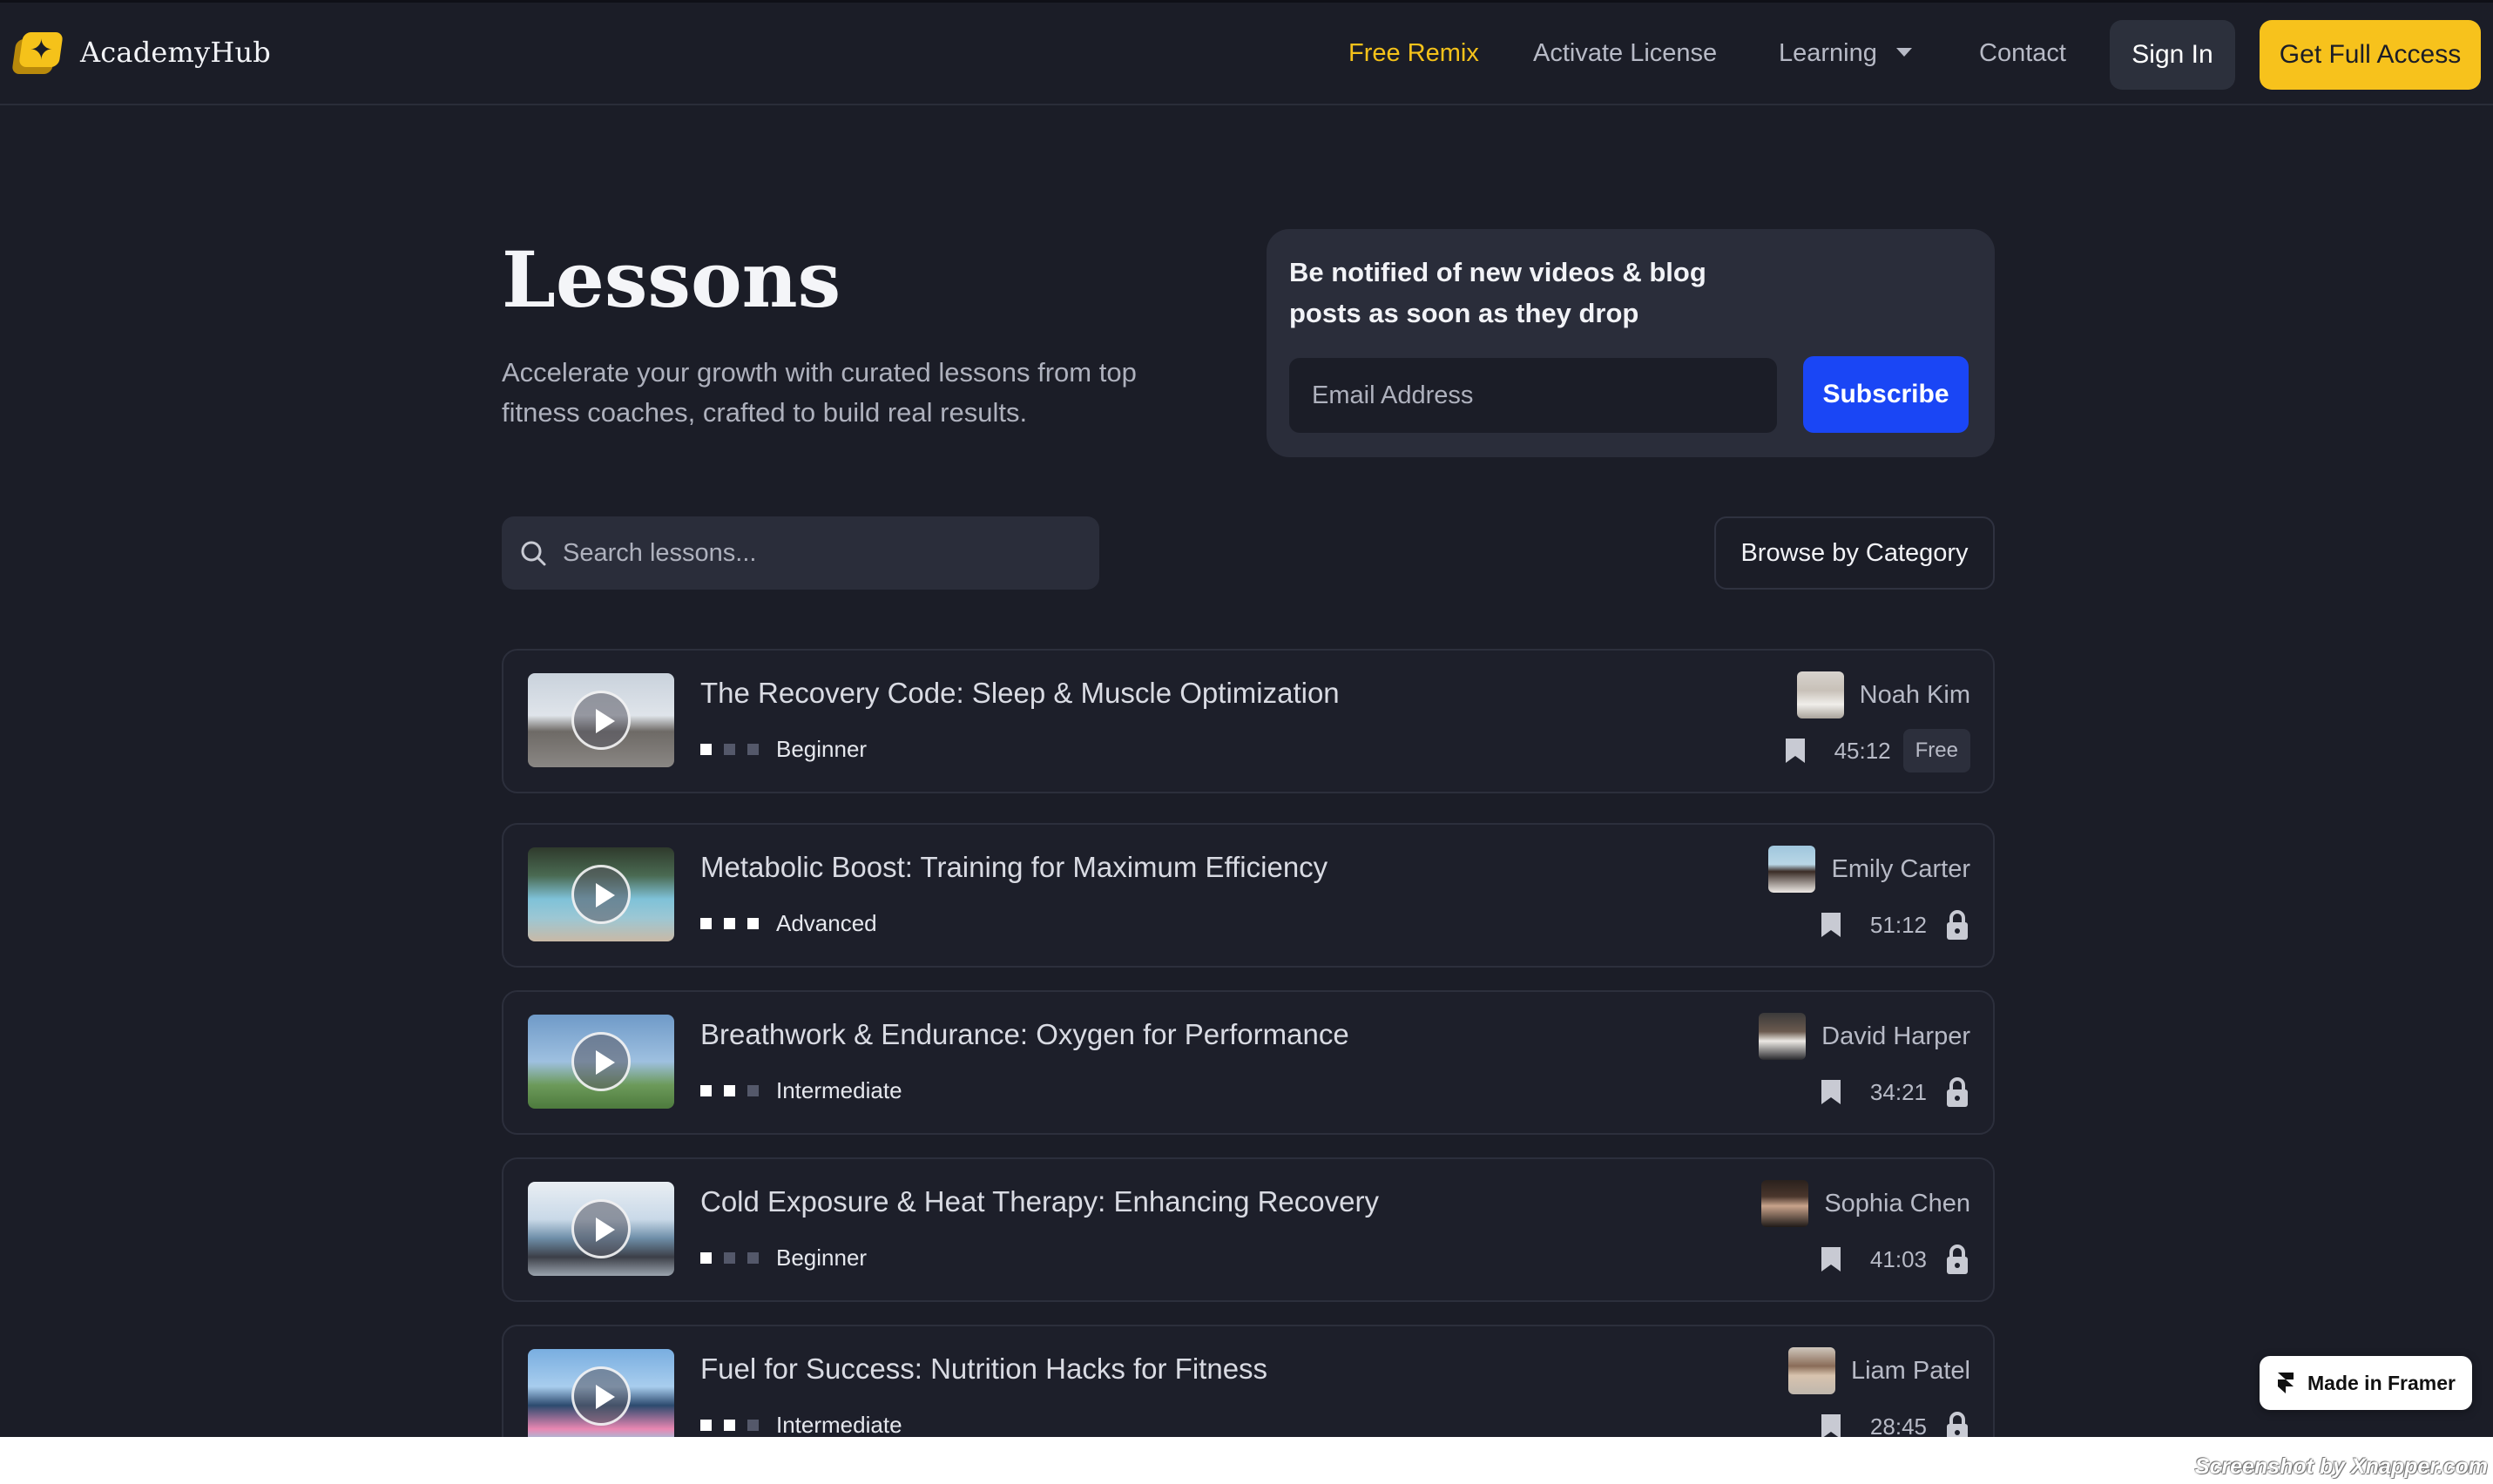 The image size is (2493, 1484). What do you see at coordinates (1901, 869) in the screenshot?
I see `author-name: Emily Carter` at bounding box center [1901, 869].